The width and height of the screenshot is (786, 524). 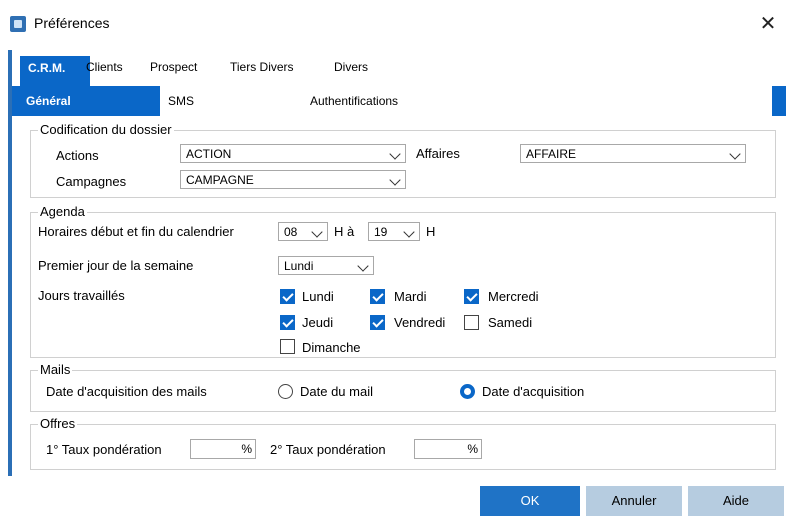 I want to click on campagnes-value: CAMPAGNE, so click(x=220, y=180).